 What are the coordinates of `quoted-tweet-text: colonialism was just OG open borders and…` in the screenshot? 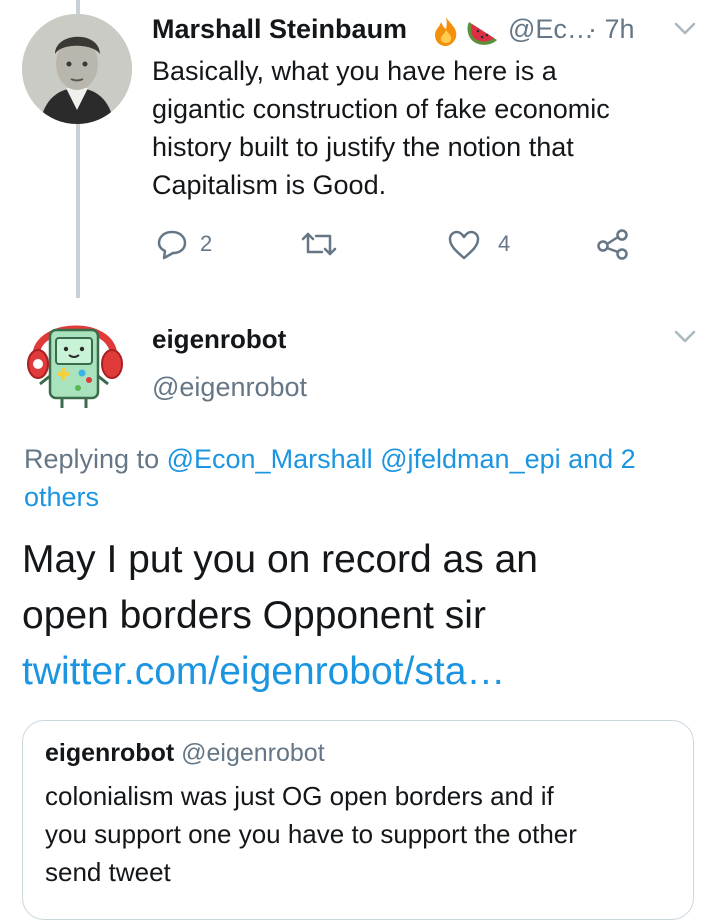 It's located at (311, 834).